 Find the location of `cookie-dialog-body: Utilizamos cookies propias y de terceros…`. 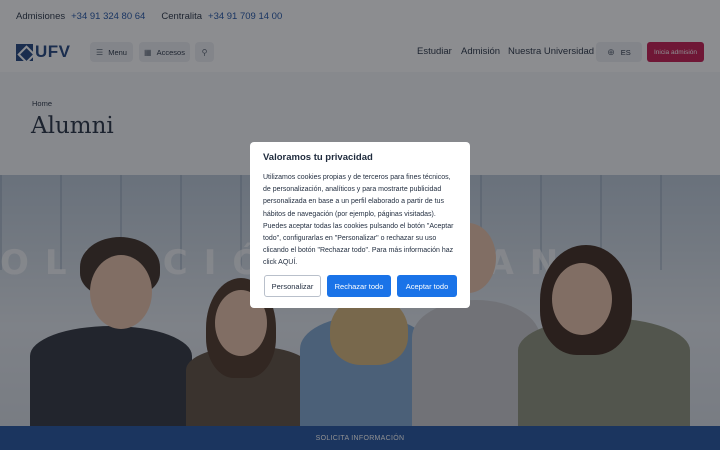

cookie-dialog-body: Utilizamos cookies propias y de terceros… is located at coordinates (358, 220).